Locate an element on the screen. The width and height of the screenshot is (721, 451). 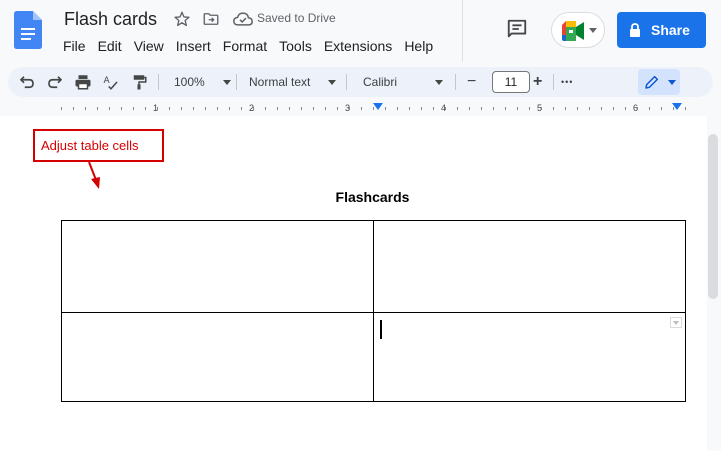
menu-help: Help is located at coordinates (418, 46).